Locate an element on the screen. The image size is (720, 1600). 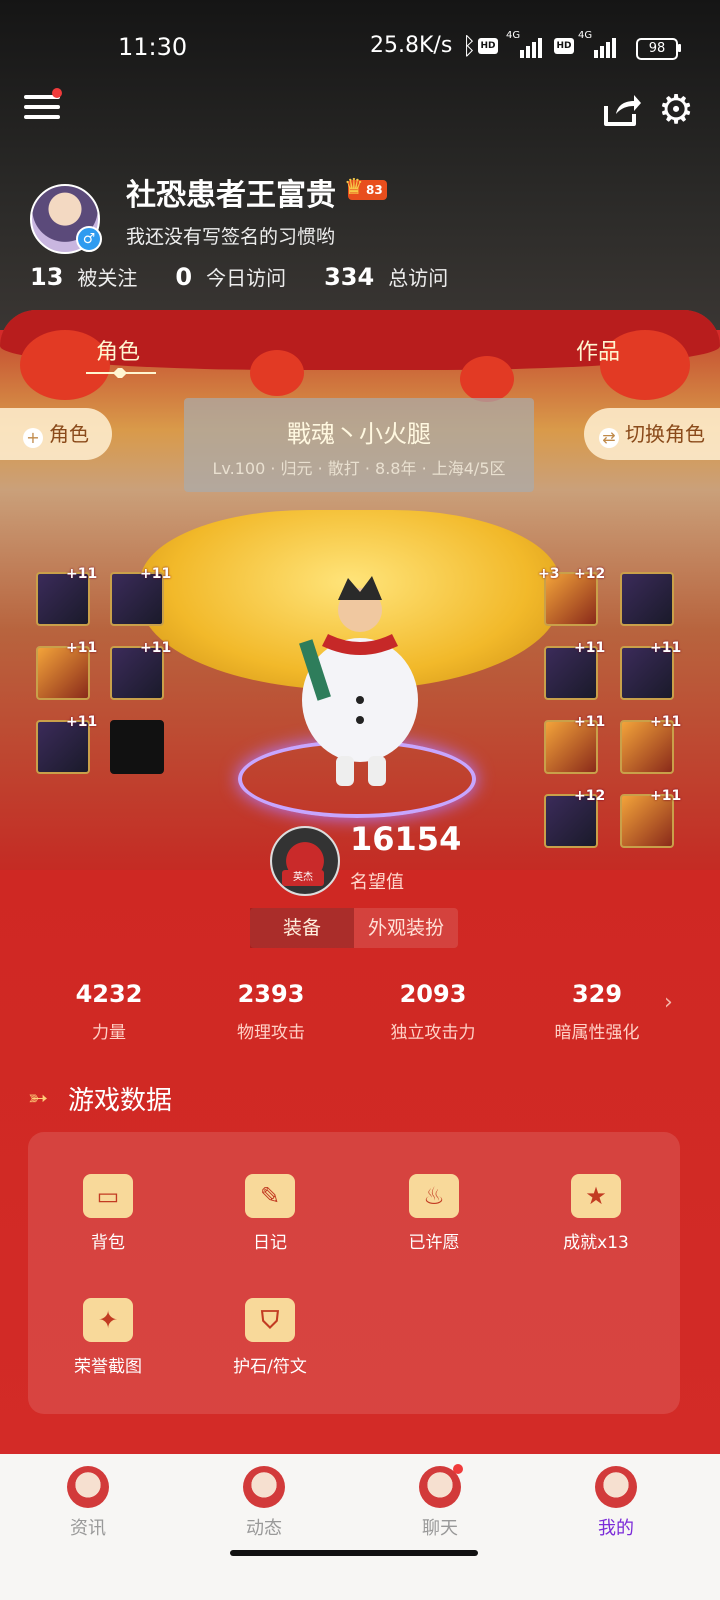
bag-icon: ▭ is located at coordinates (108, 1196).